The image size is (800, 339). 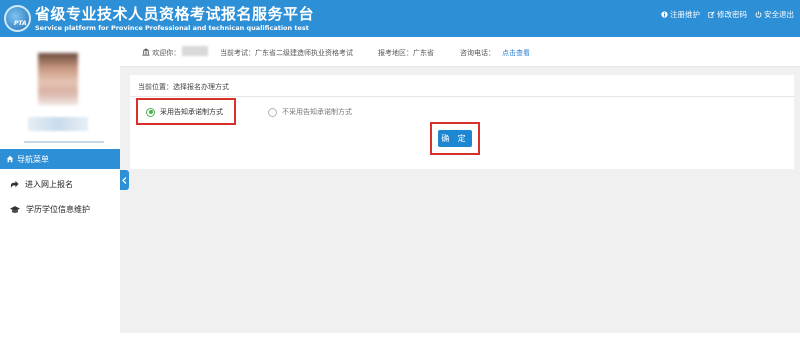 I want to click on home-icon, so click(x=10, y=159).